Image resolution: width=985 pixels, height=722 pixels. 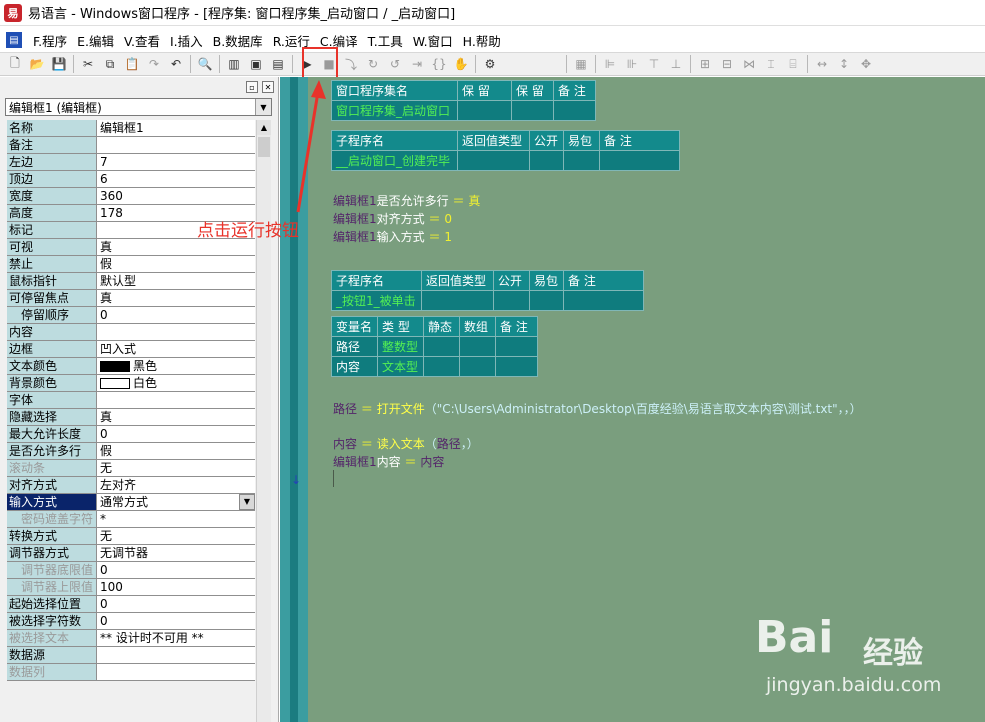 I want to click on find-icon: 🔍, so click(x=205, y=64).